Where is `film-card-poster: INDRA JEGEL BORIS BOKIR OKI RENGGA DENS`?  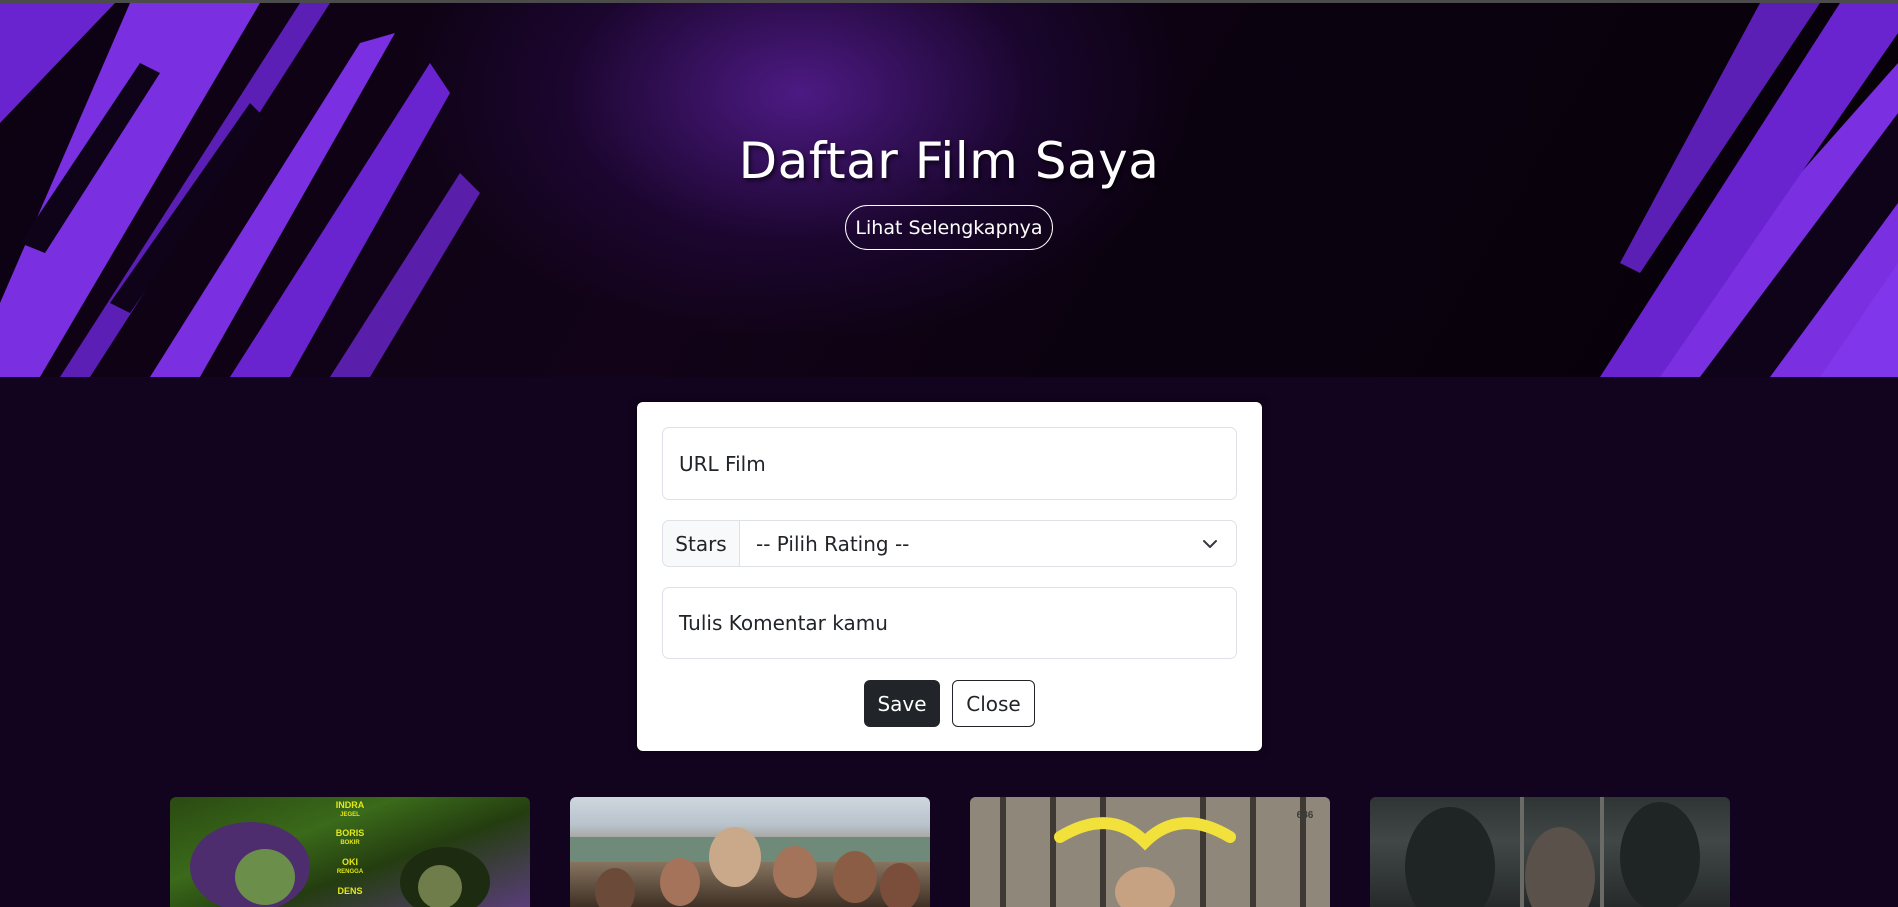
film-card-poster: INDRA JEGEL BORIS BOKIR OKI RENGGA DENS is located at coordinates (350, 852).